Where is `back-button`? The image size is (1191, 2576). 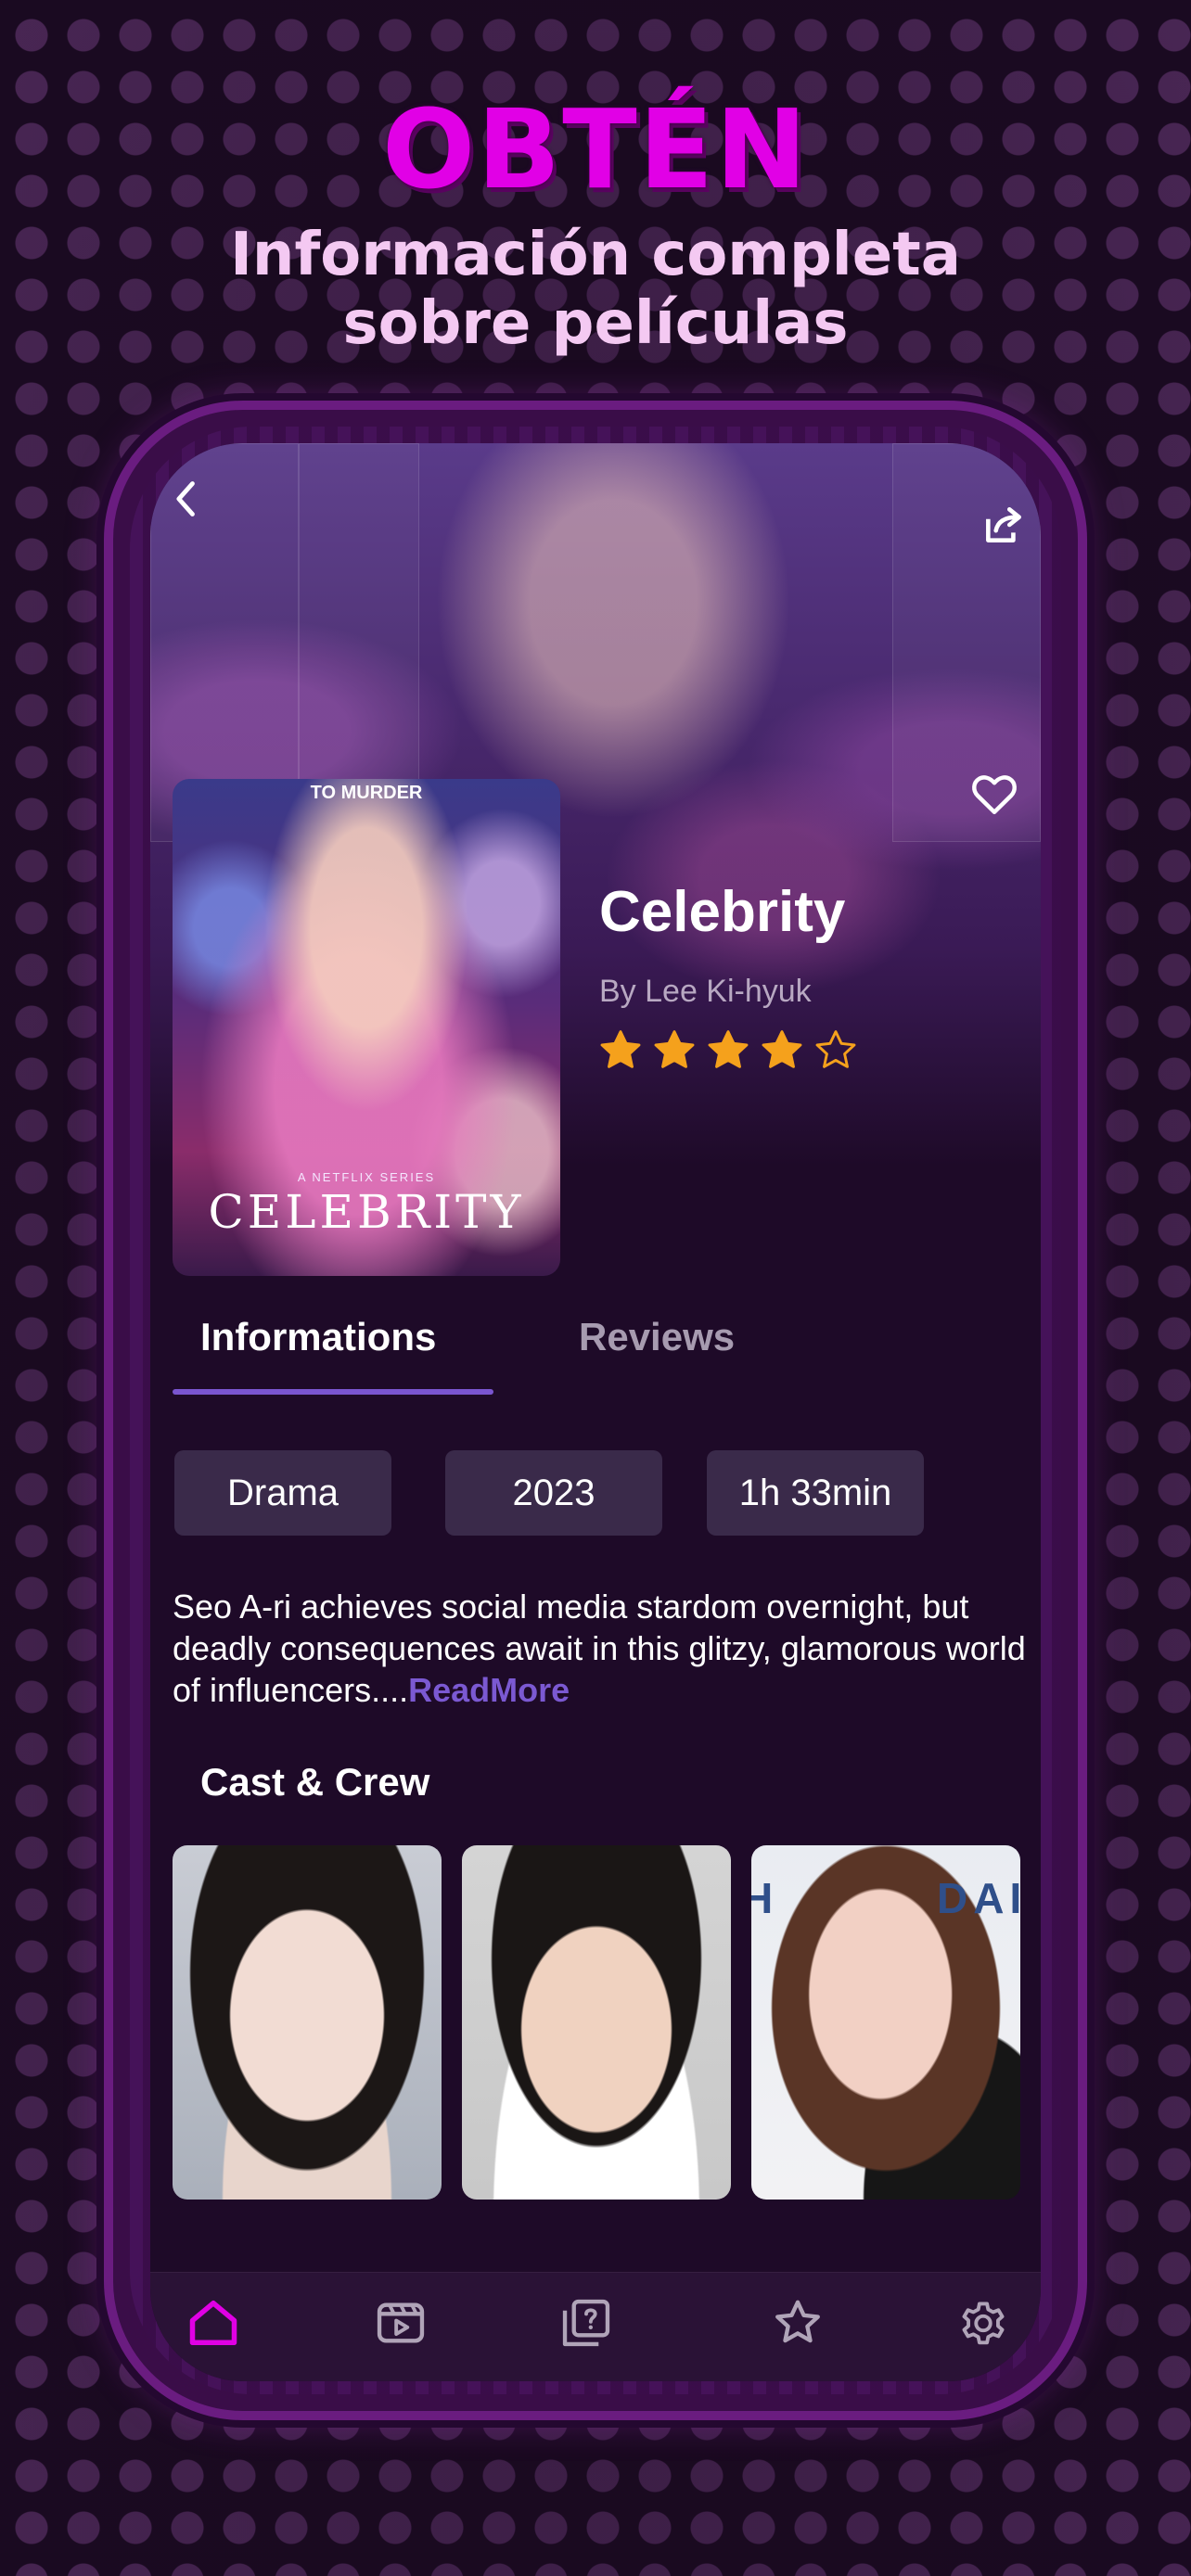
back-button is located at coordinates (187, 499).